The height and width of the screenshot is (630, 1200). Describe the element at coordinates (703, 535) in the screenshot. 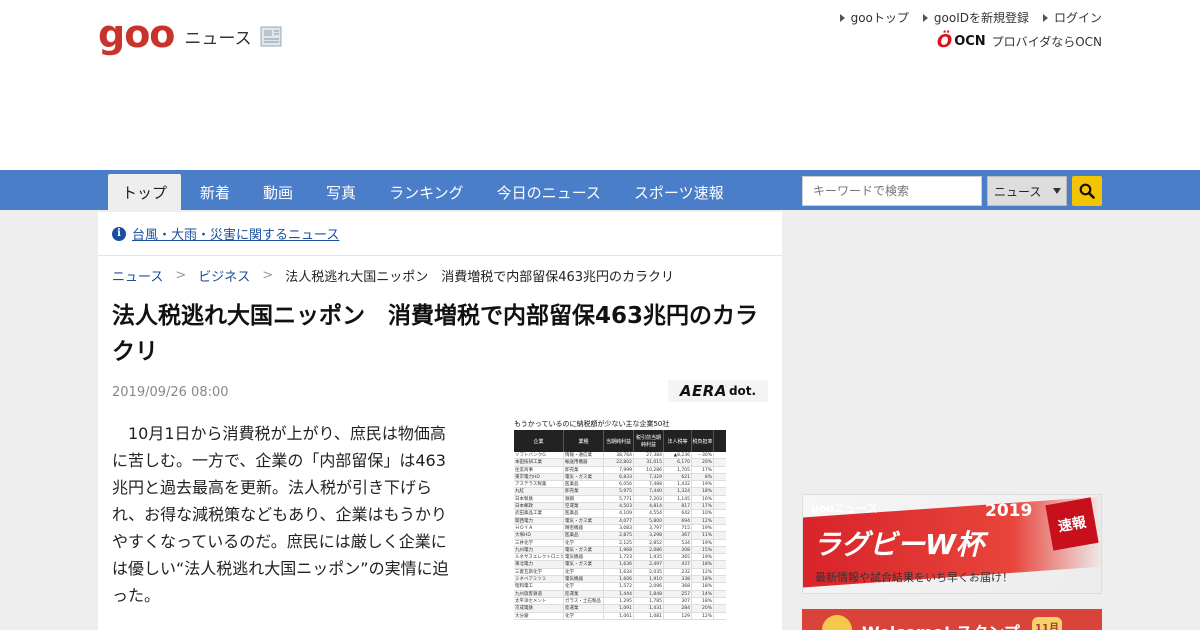

I see `table-cell: 11%` at that location.